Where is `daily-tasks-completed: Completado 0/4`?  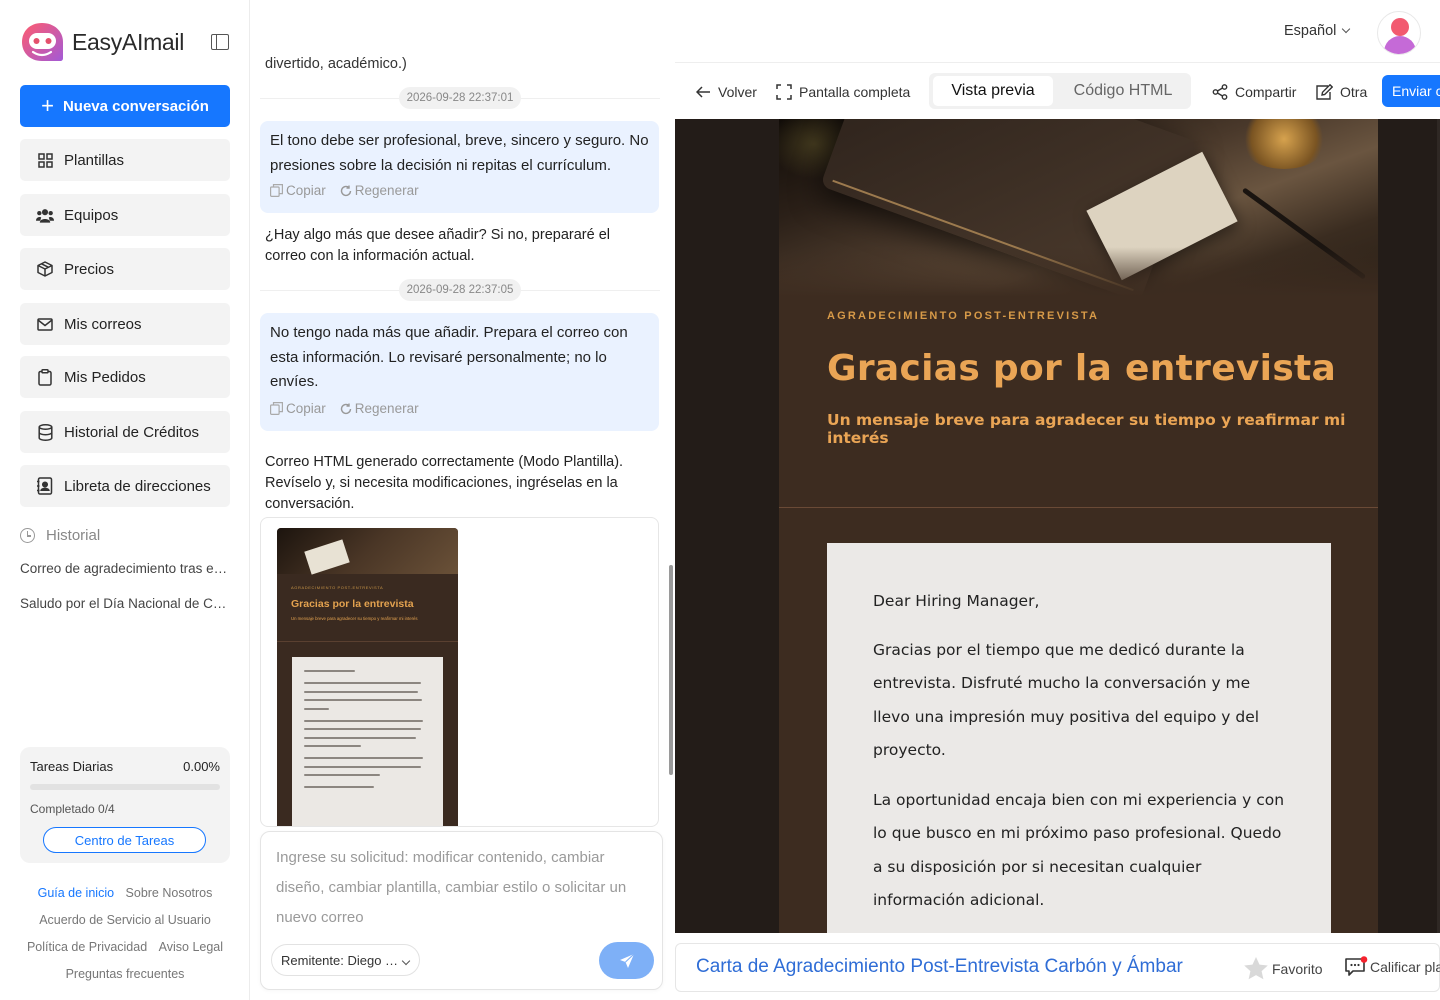
daily-tasks-completed: Completado 0/4 is located at coordinates (72, 809).